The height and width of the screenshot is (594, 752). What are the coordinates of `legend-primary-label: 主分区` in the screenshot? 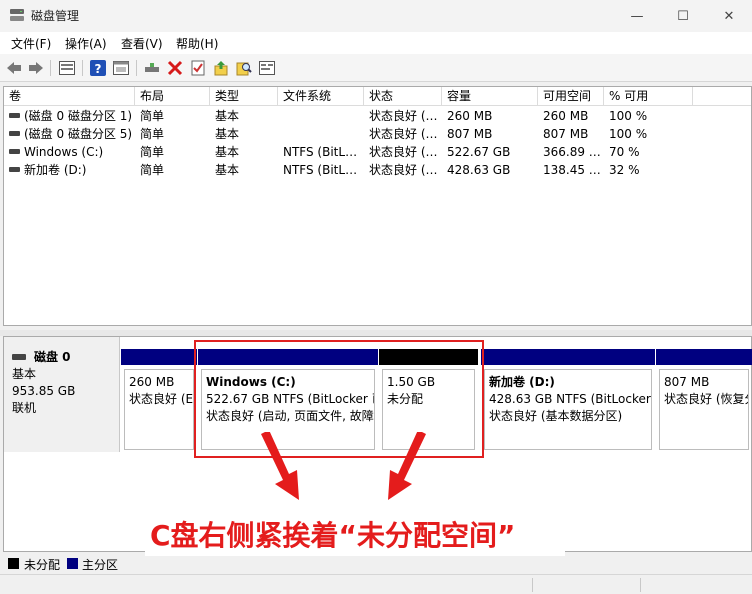 It's located at (100, 565).